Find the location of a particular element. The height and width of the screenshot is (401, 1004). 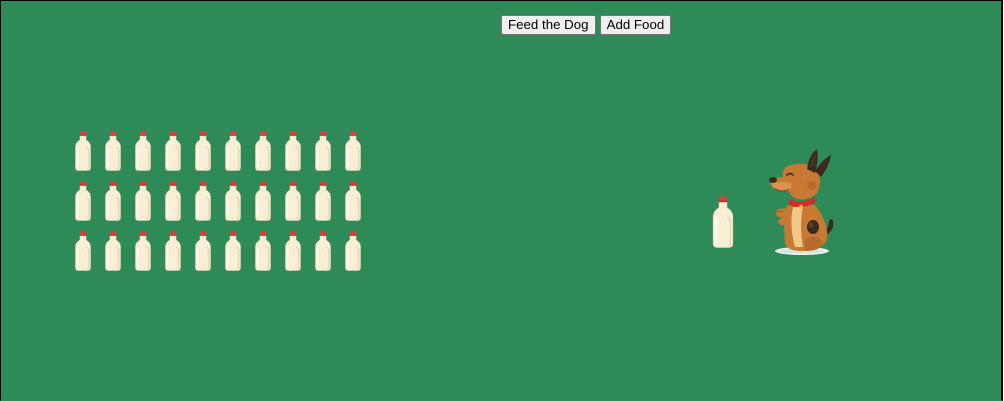

controls-bar: Feed the Dog Add Food is located at coordinates (586, 25).